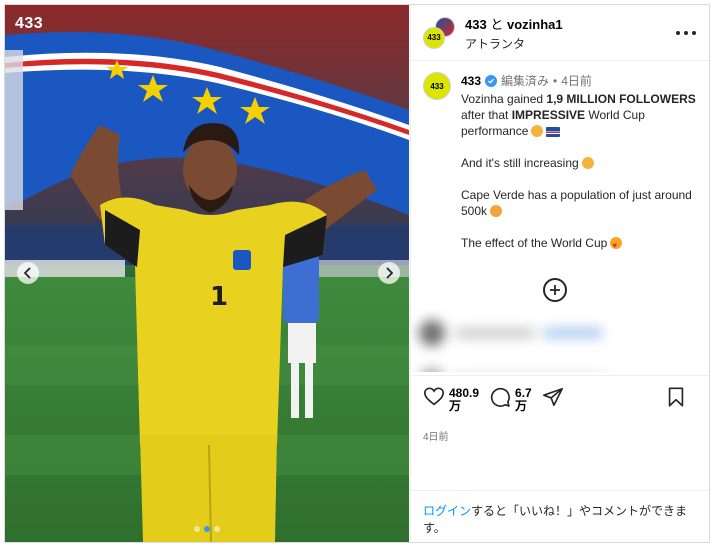  I want to click on collaborator-name: vozinha1, so click(535, 24).